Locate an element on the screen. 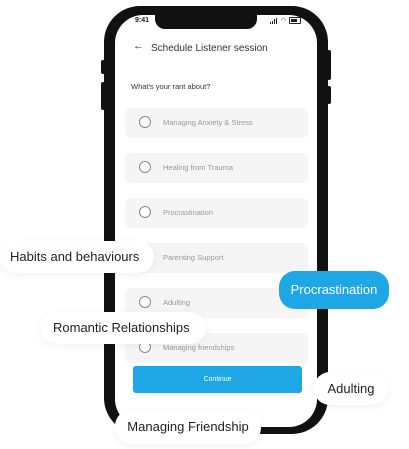  signal-icon is located at coordinates (273, 20).